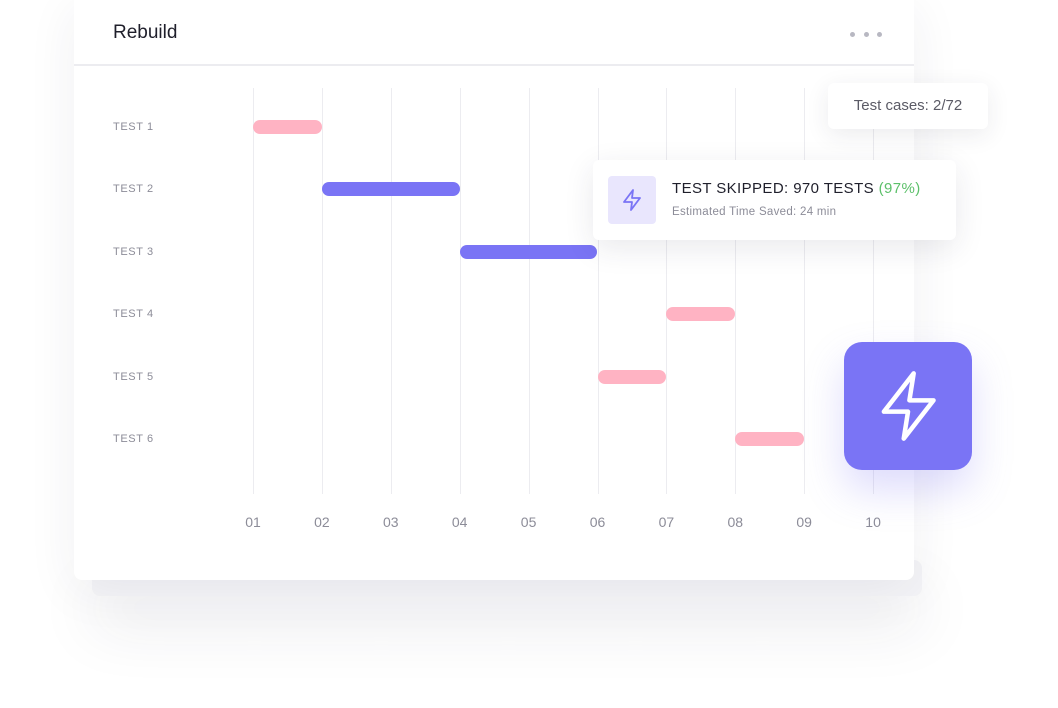 The height and width of the screenshot is (708, 1058). Describe the element at coordinates (773, 188) in the screenshot. I see `notice-title-text: TEST SKIPPED: 970 TESTS` at that location.